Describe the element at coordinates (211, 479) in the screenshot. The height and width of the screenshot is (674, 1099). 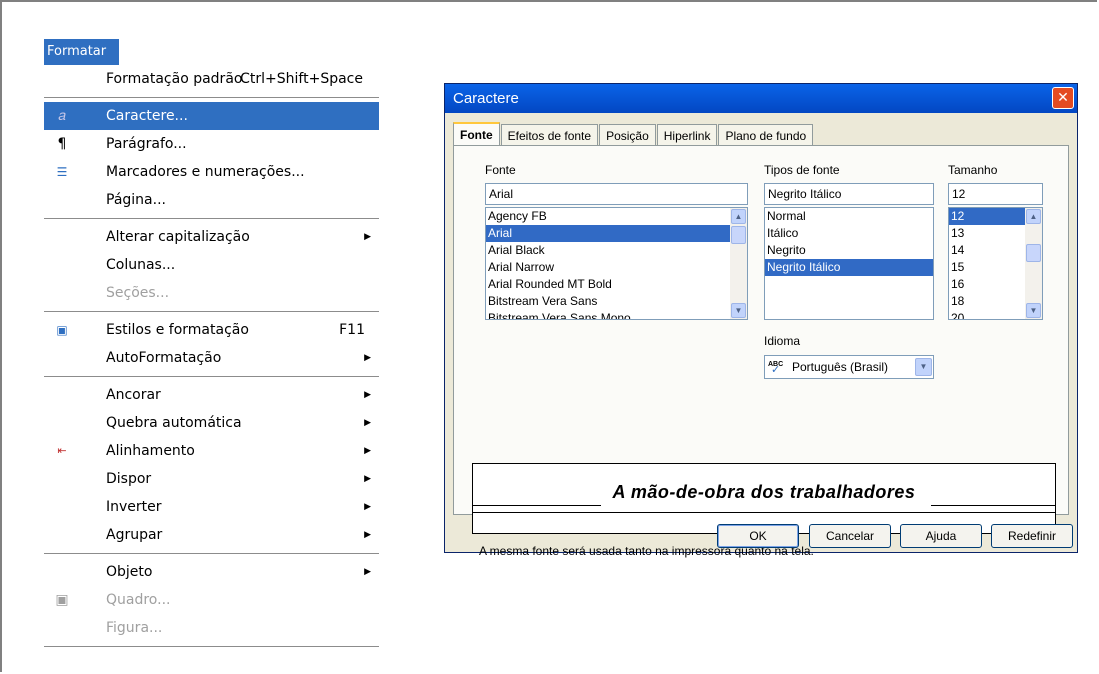
I see `menu-item-arrange: Dispor ▶` at that location.